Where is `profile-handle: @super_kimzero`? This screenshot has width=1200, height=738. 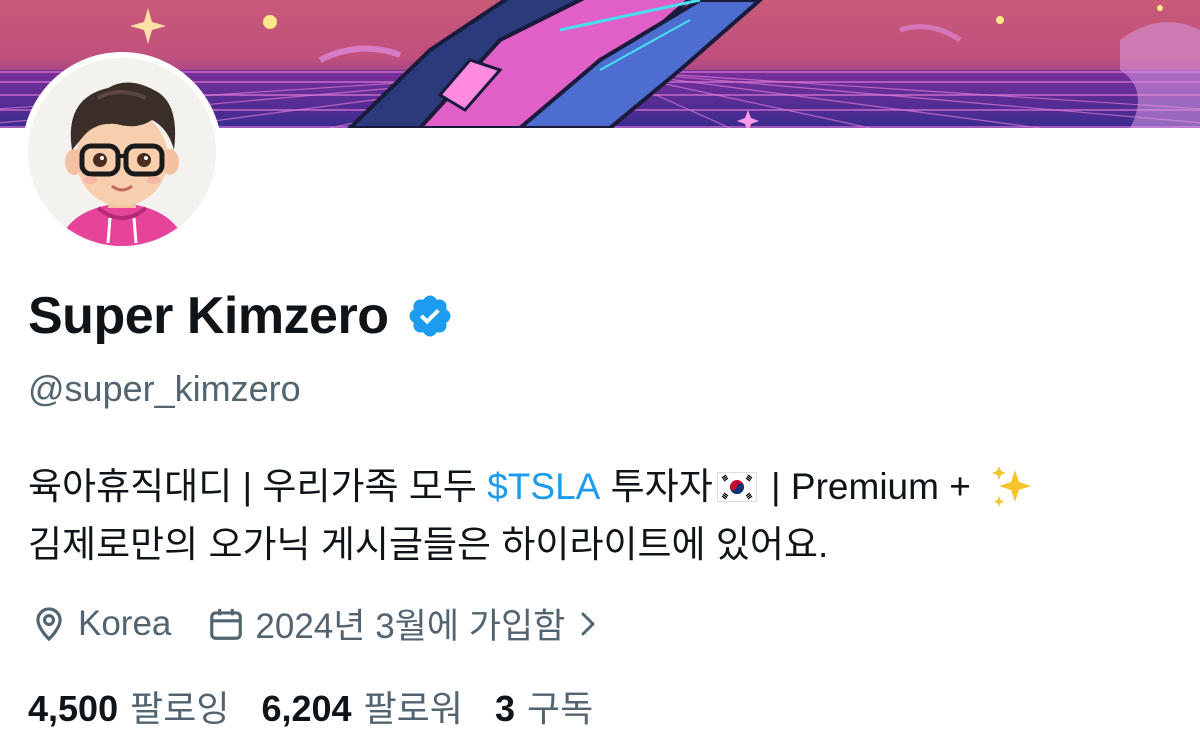
profile-handle: @super_kimzero is located at coordinates (164, 388).